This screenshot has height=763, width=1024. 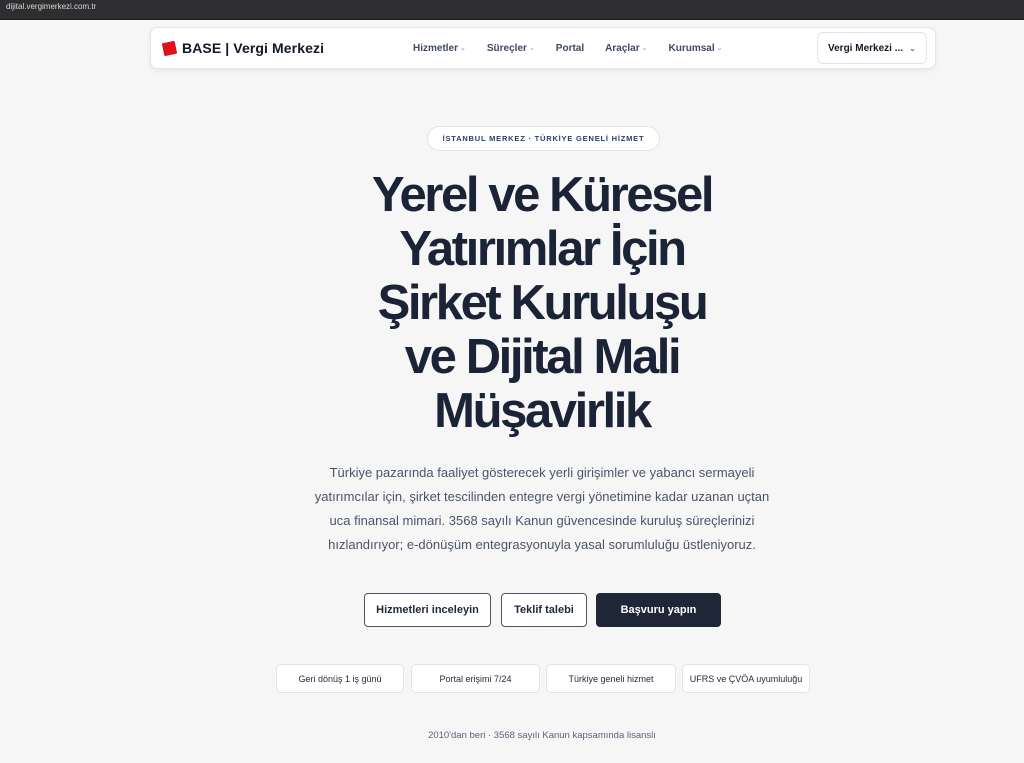 I want to click on headline-line: Şirket Kuruluşu, so click(x=543, y=303).